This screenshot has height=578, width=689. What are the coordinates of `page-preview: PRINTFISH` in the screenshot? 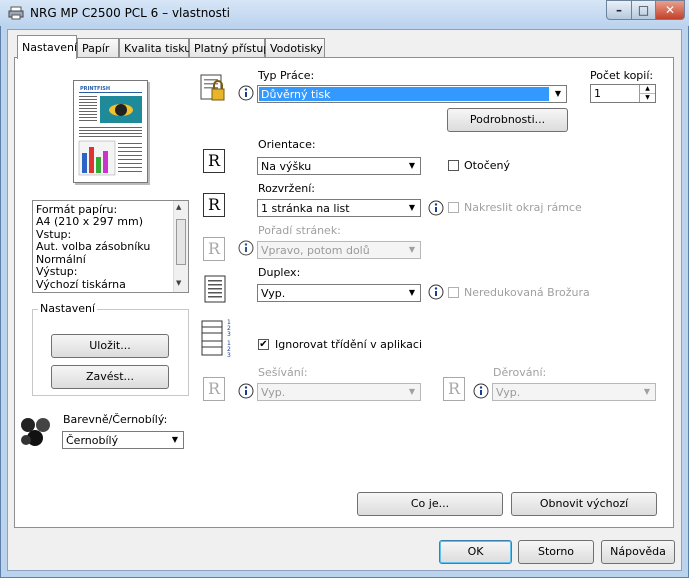 It's located at (110, 131).